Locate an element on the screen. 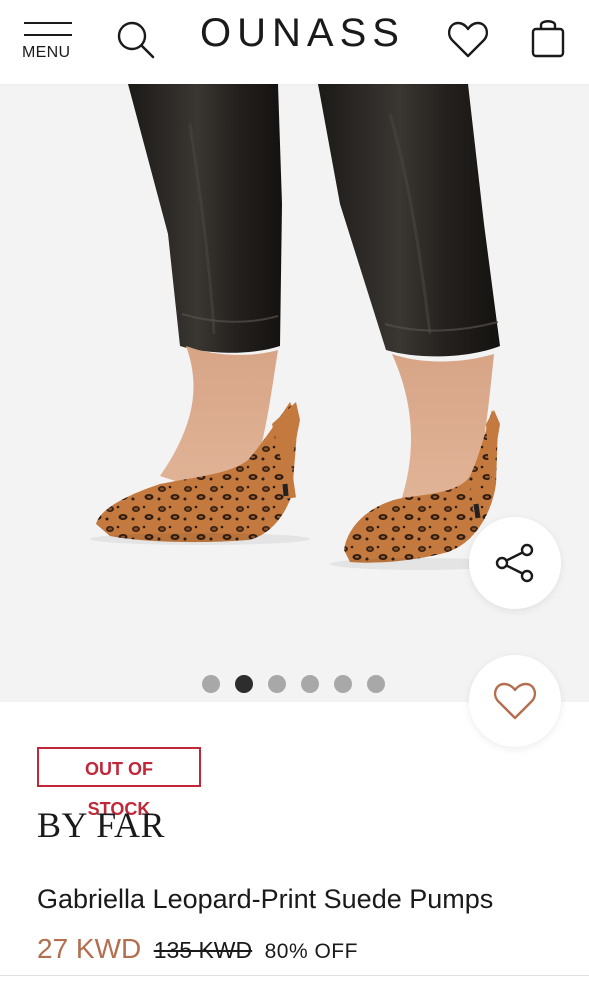 This screenshot has height=999, width=589. heart-icon is located at coordinates (468, 39).